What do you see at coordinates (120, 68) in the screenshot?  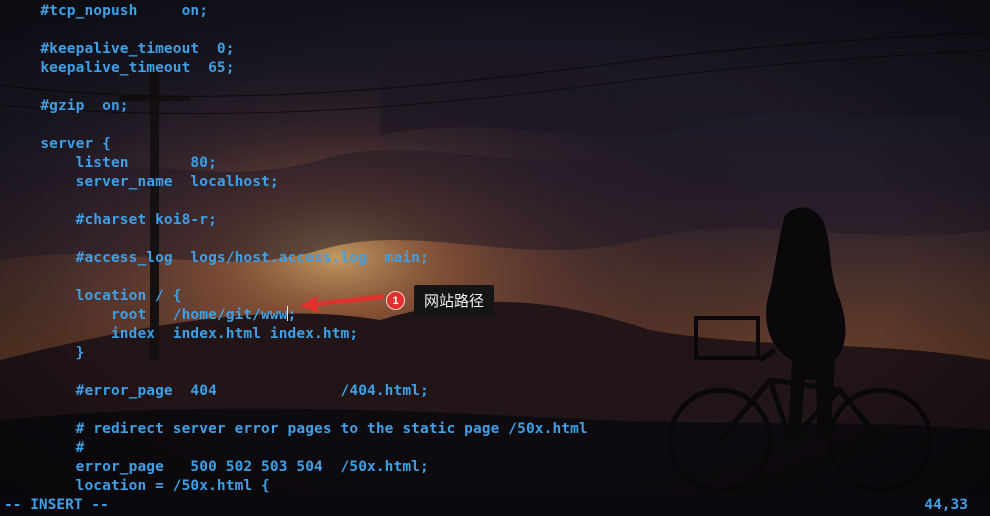 I see `code-line: keepalive_timeout 65;` at bounding box center [120, 68].